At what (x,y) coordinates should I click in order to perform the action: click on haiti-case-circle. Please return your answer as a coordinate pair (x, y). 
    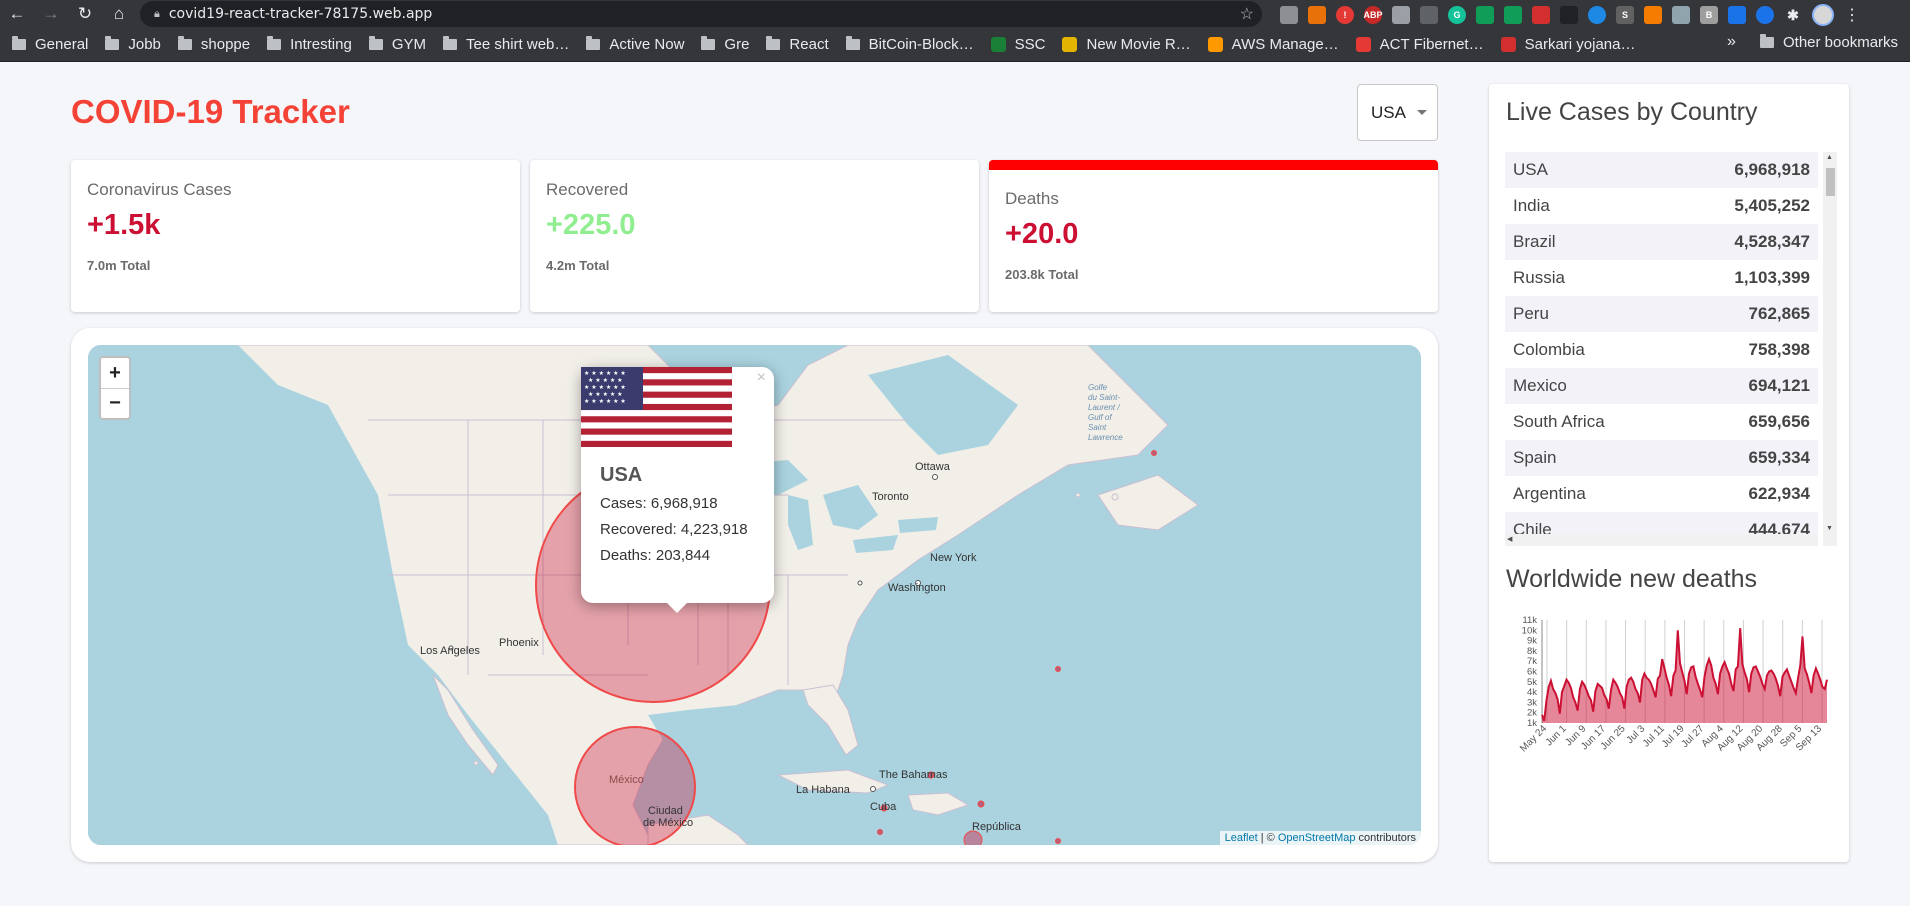
    Looking at the image, I should click on (981, 804).